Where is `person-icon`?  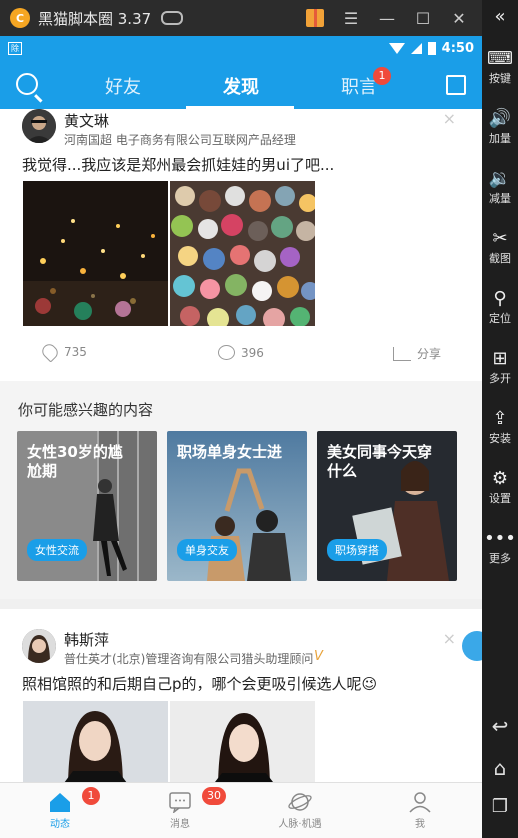
person-icon is located at coordinates (420, 802).